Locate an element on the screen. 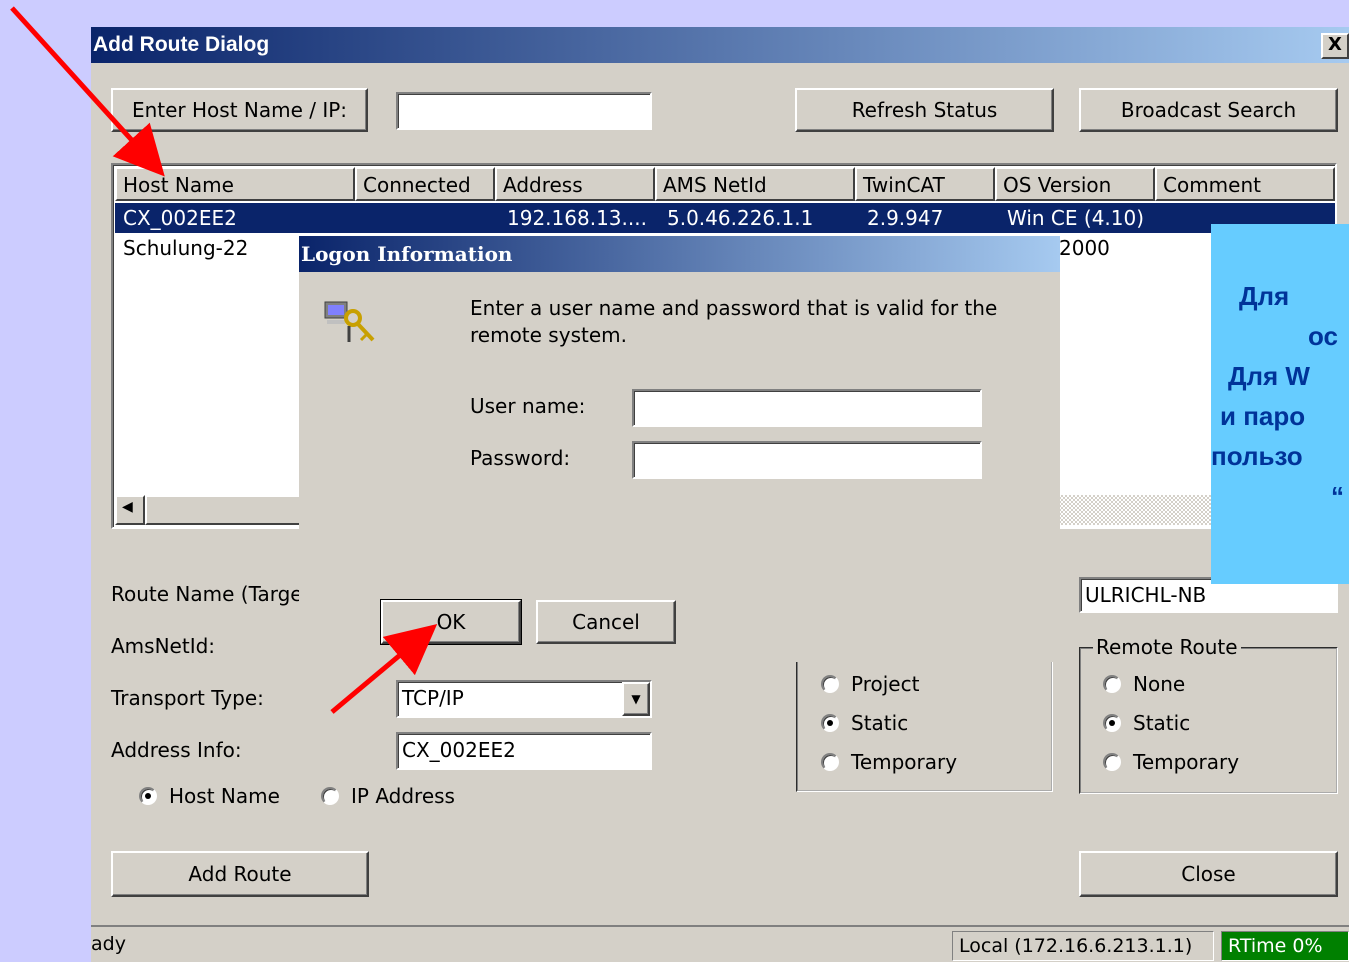 This screenshot has height=962, width=1349. cell-os-version: 2000 is located at coordinates (1084, 248).